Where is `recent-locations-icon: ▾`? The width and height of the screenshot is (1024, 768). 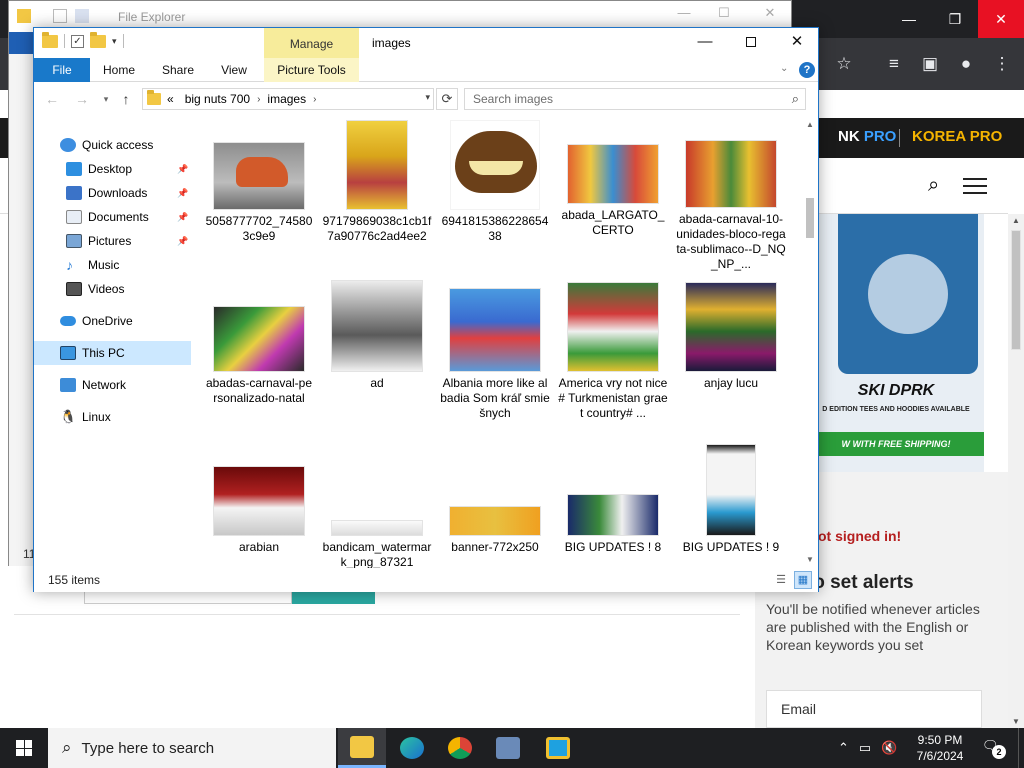 recent-locations-icon: ▾ is located at coordinates (106, 99).